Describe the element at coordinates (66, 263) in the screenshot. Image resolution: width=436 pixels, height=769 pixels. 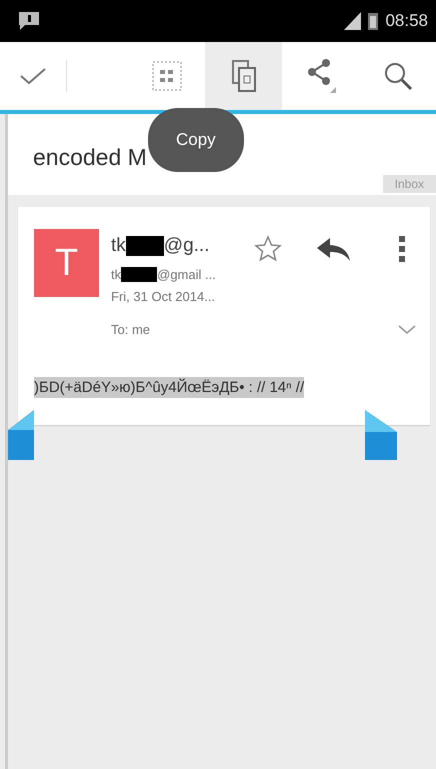
I see `sender-avatar: T` at that location.